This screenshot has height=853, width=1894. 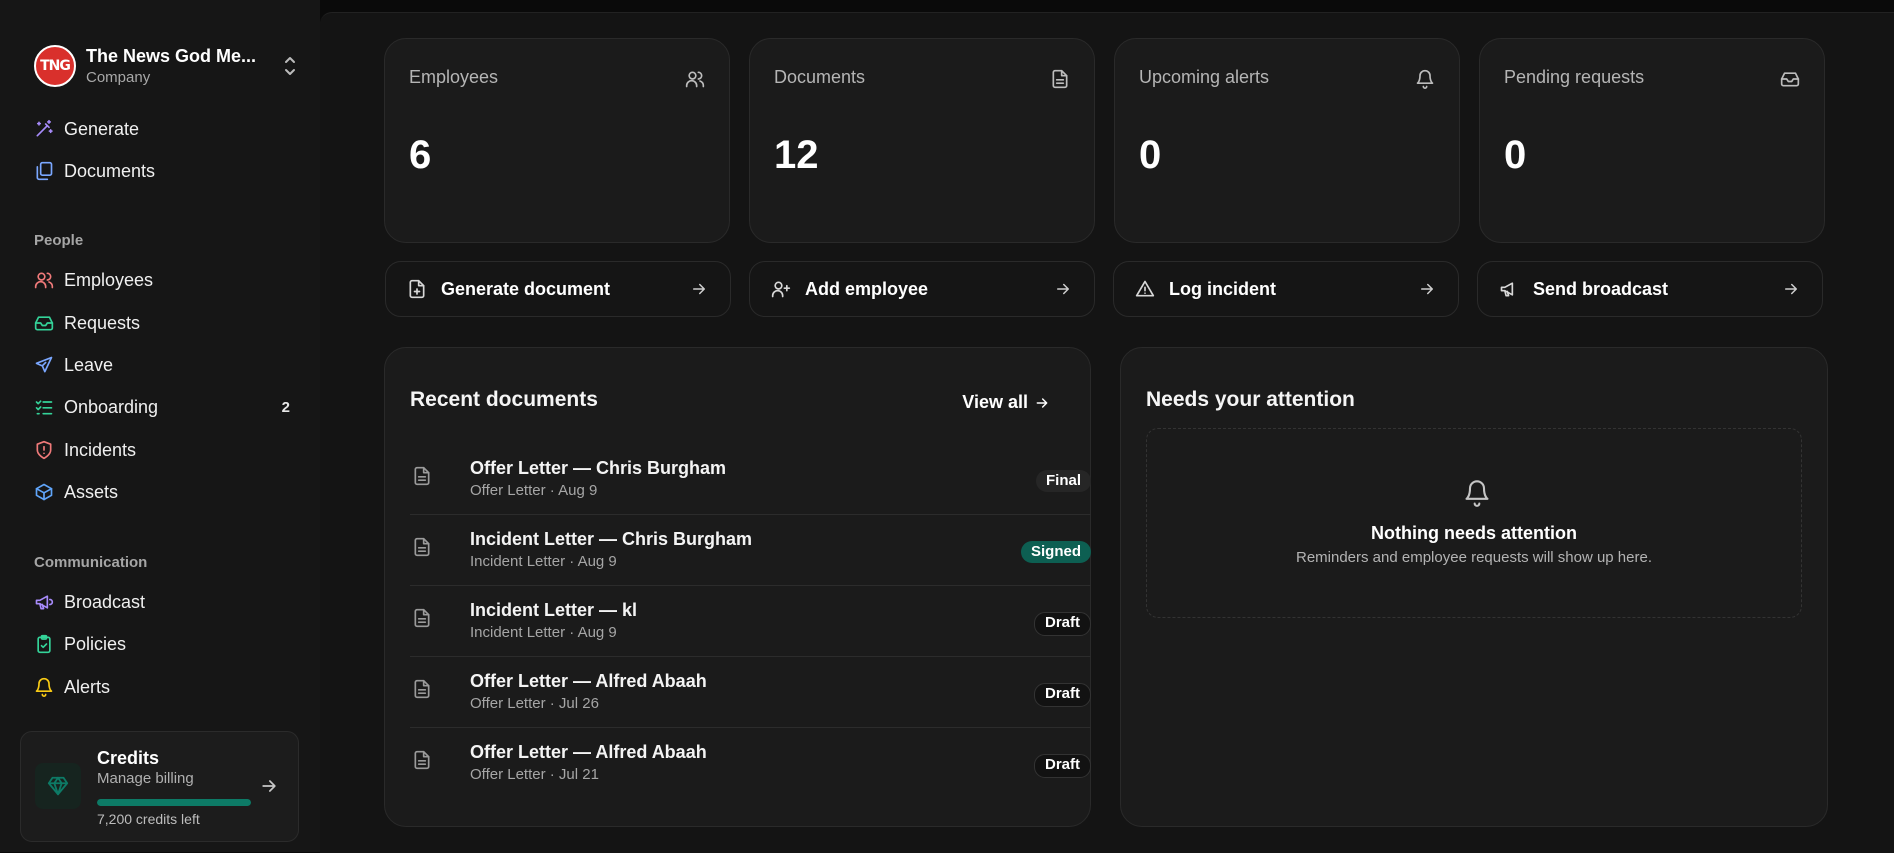 What do you see at coordinates (995, 402) in the screenshot?
I see `view-all-label: View all` at bounding box center [995, 402].